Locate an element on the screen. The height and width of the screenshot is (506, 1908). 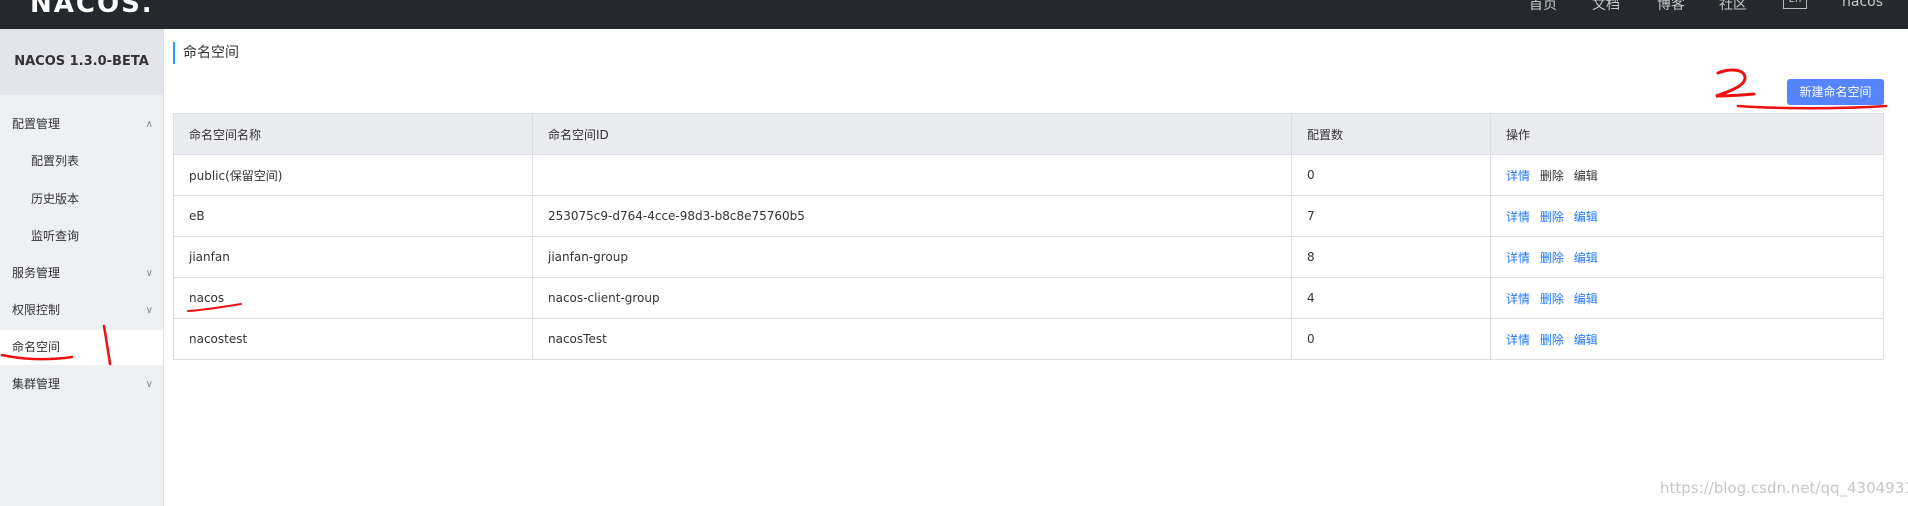
sidebar-item-label: 集群管理 is located at coordinates (36, 384).